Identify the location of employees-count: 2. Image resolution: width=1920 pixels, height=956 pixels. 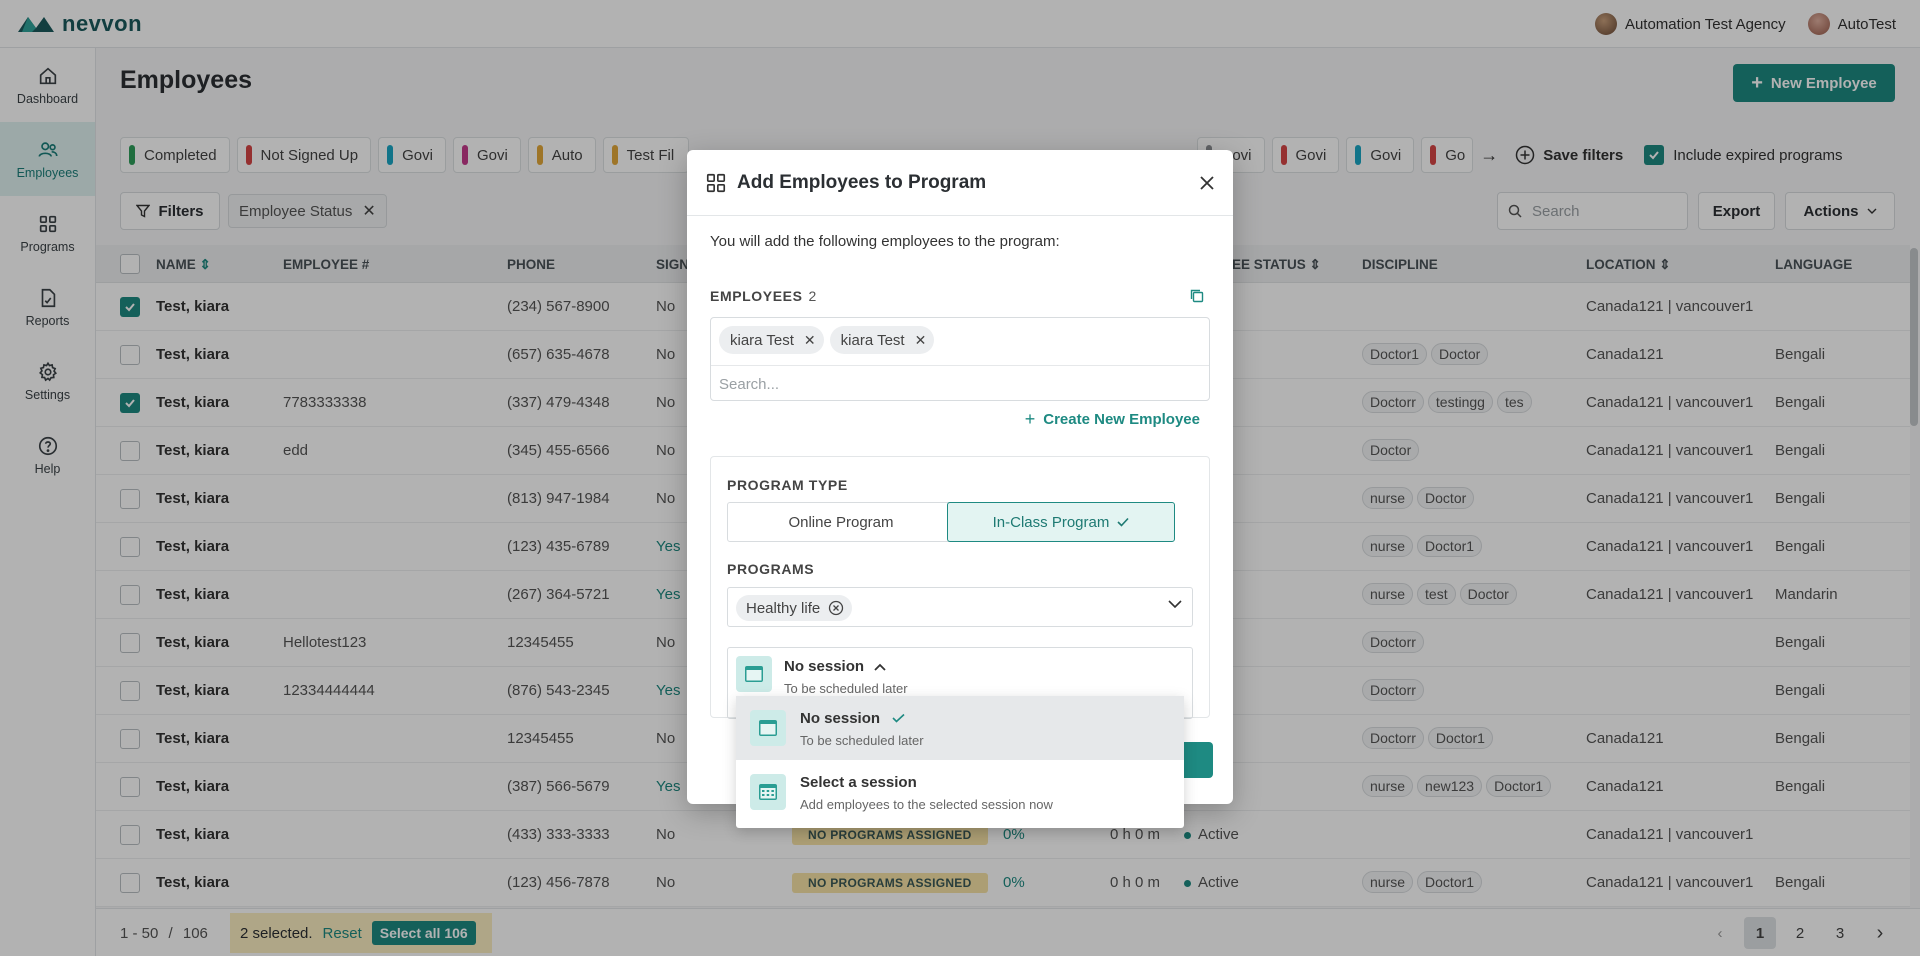
(812, 296).